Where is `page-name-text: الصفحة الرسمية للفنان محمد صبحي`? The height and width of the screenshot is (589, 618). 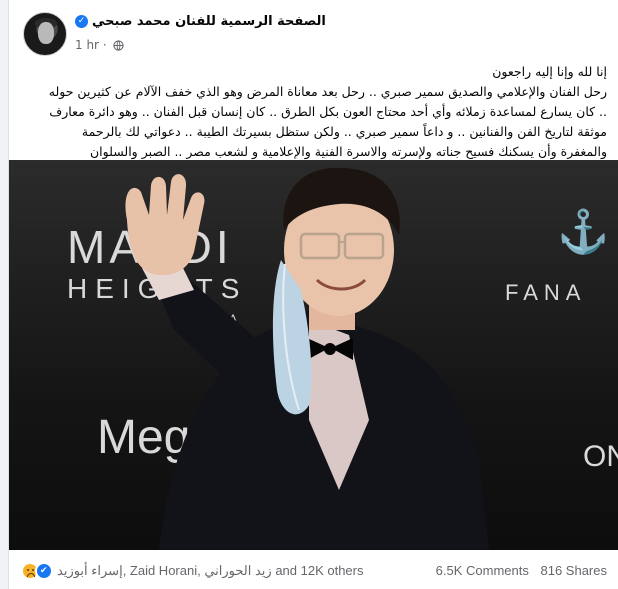 page-name-text: الصفحة الرسمية للفنان محمد صبحي is located at coordinates (209, 21).